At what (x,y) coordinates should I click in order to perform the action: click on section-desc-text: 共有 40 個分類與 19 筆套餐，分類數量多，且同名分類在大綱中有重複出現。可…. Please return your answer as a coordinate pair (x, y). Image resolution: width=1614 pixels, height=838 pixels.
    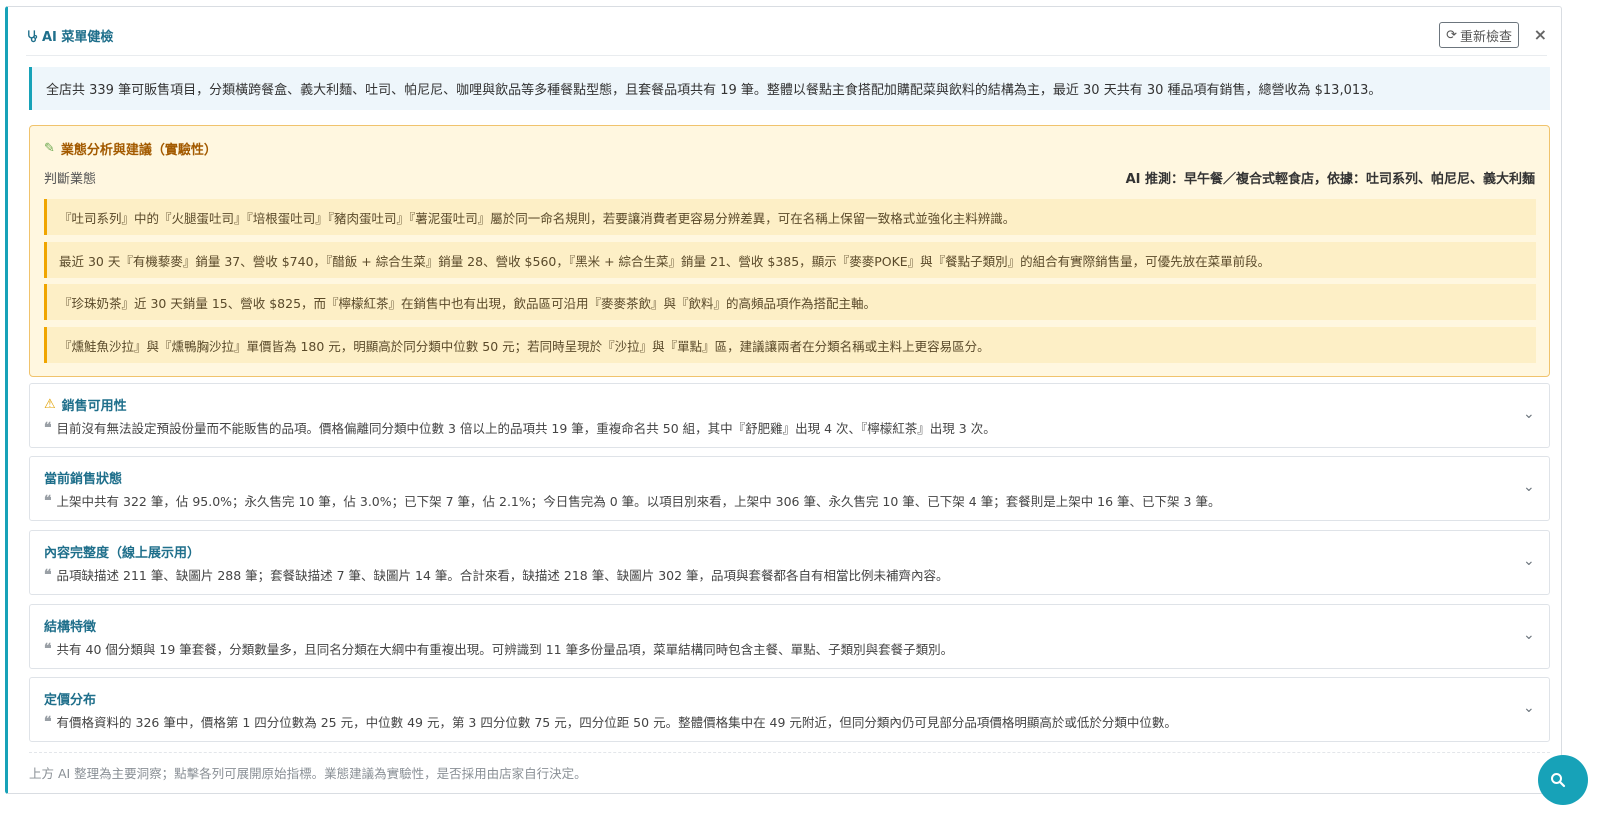
    Looking at the image, I should click on (505, 649).